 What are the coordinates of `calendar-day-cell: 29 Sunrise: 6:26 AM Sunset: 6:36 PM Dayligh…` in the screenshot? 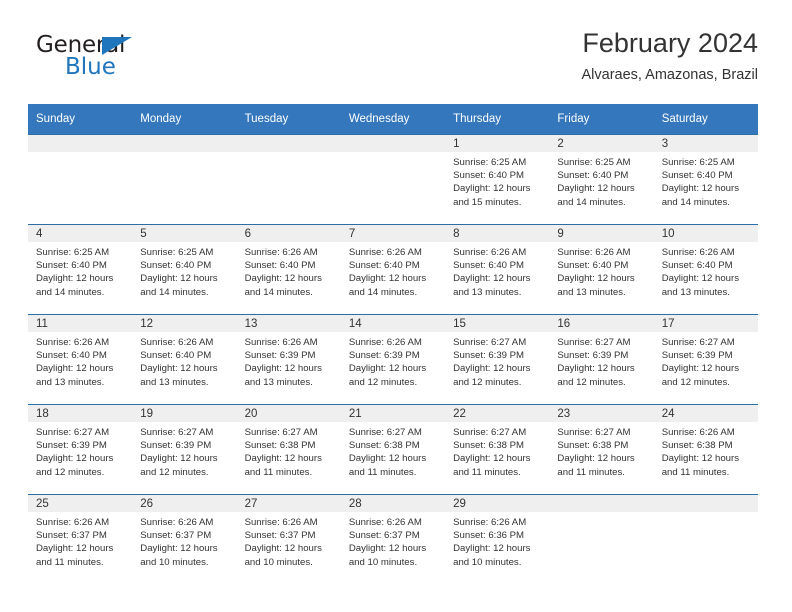 It's located at (497, 539).